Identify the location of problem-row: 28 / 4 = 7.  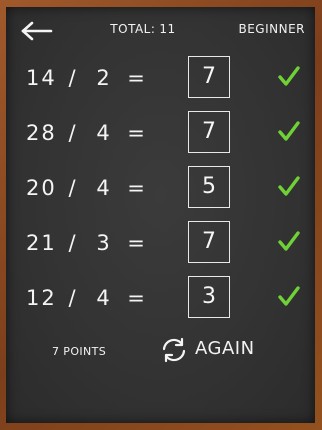
(160, 133).